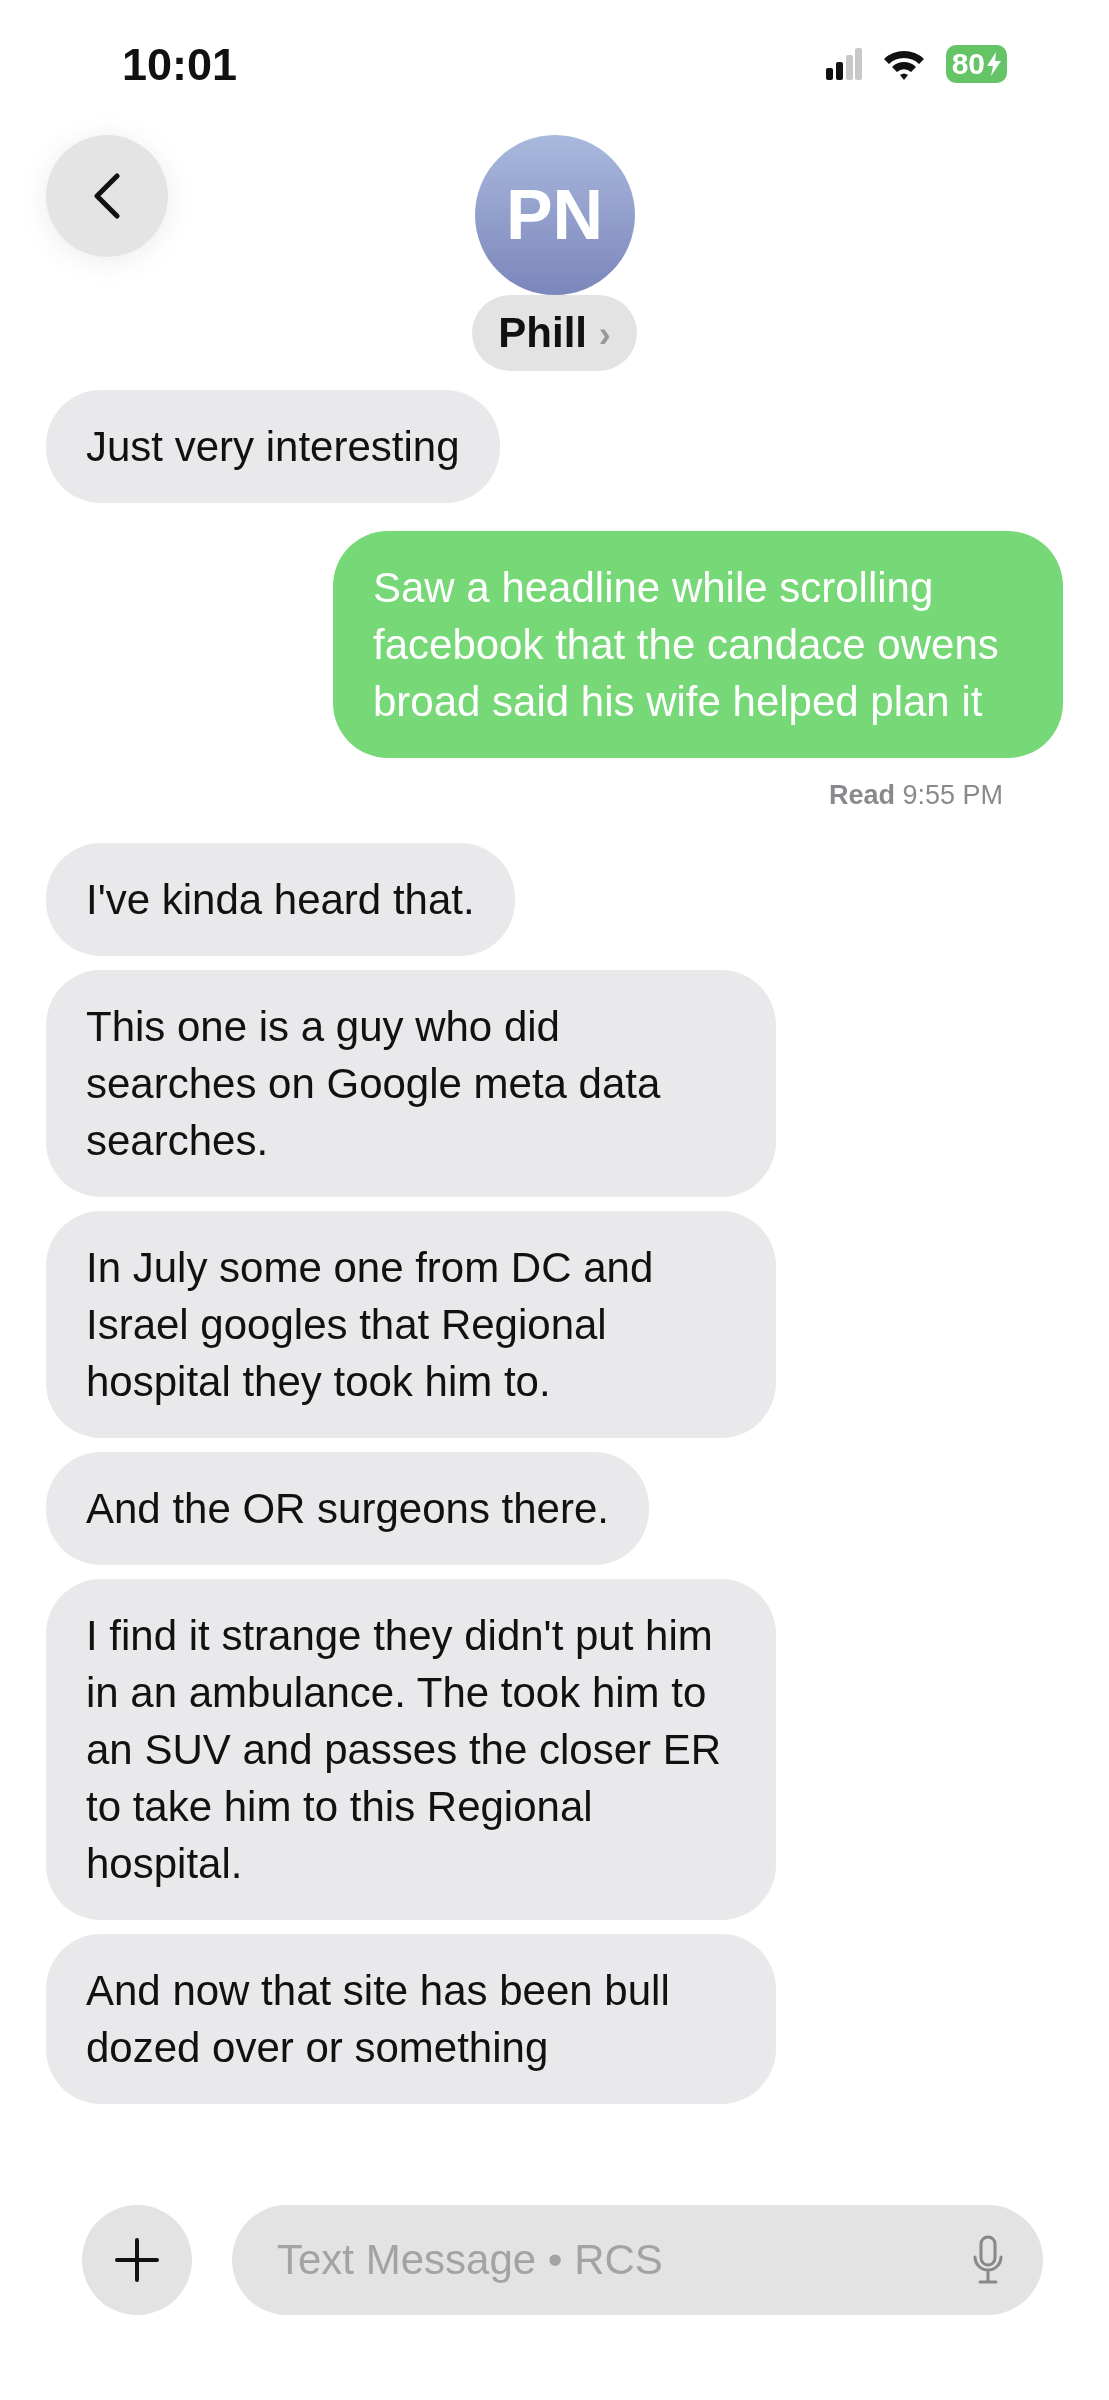  I want to click on status-time: 10:01, so click(180, 64).